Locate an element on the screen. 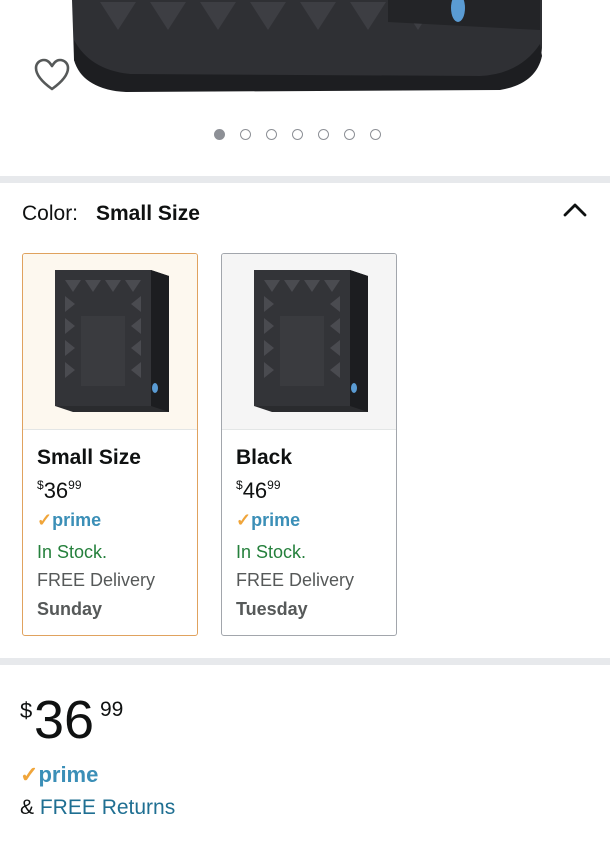 This screenshot has width=610, height=842. image-pagination is located at coordinates (297, 134).